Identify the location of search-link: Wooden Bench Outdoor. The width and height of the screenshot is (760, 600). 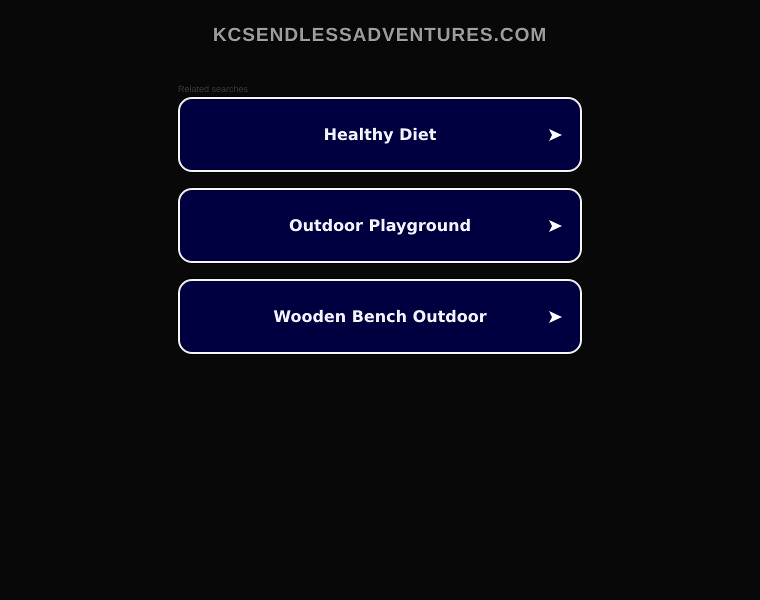
(380, 316).